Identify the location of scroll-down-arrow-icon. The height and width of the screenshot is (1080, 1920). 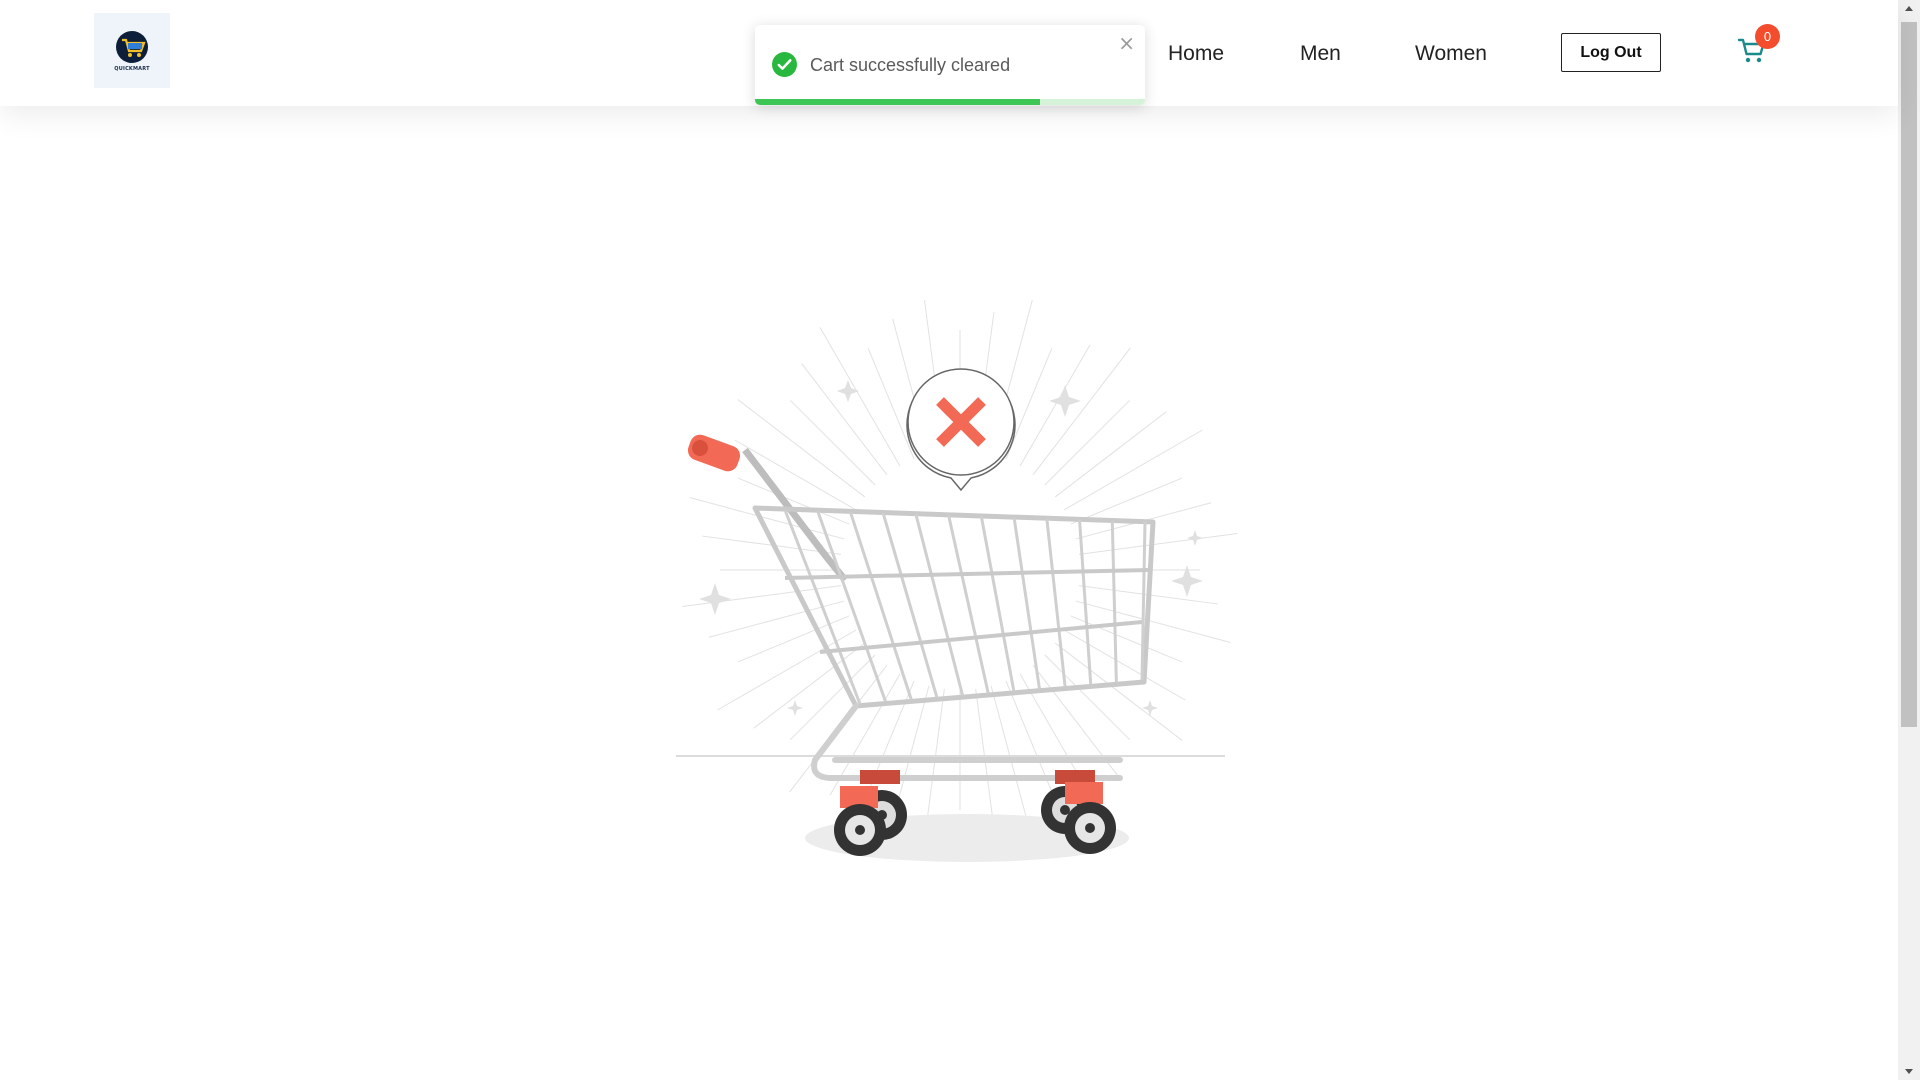
(1909, 1071).